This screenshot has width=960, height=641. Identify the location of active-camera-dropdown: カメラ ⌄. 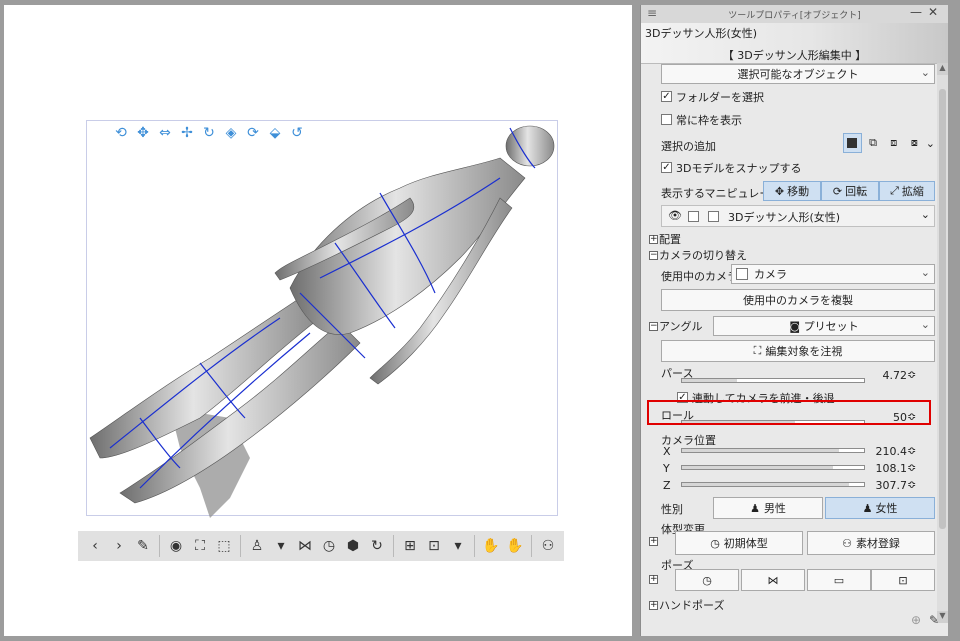
(833, 274).